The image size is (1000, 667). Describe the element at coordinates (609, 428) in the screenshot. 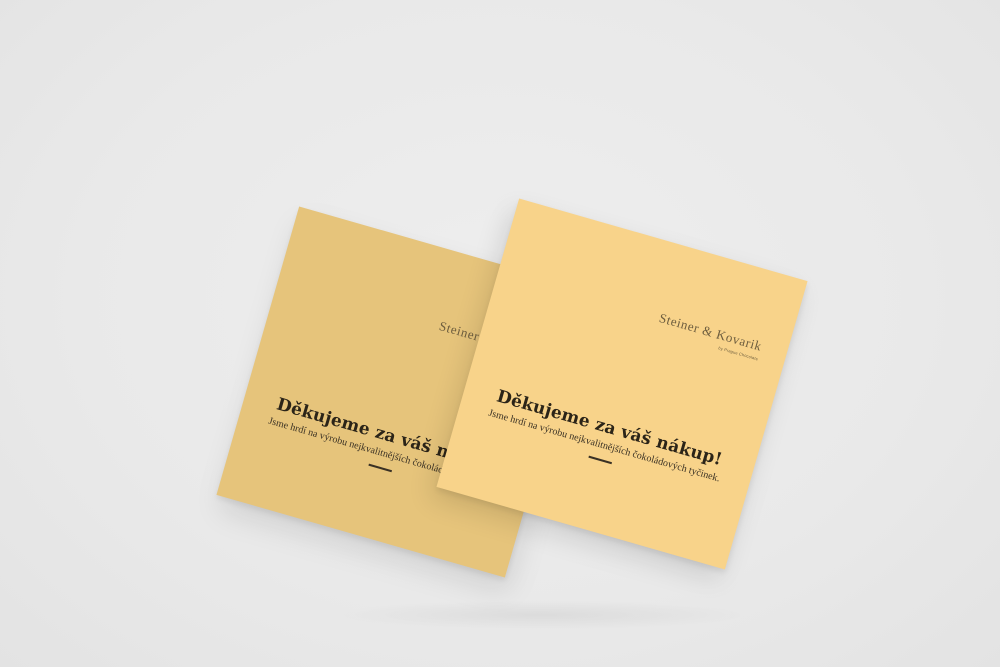

I see `headline: Děkujeme za váš nákup!` at that location.